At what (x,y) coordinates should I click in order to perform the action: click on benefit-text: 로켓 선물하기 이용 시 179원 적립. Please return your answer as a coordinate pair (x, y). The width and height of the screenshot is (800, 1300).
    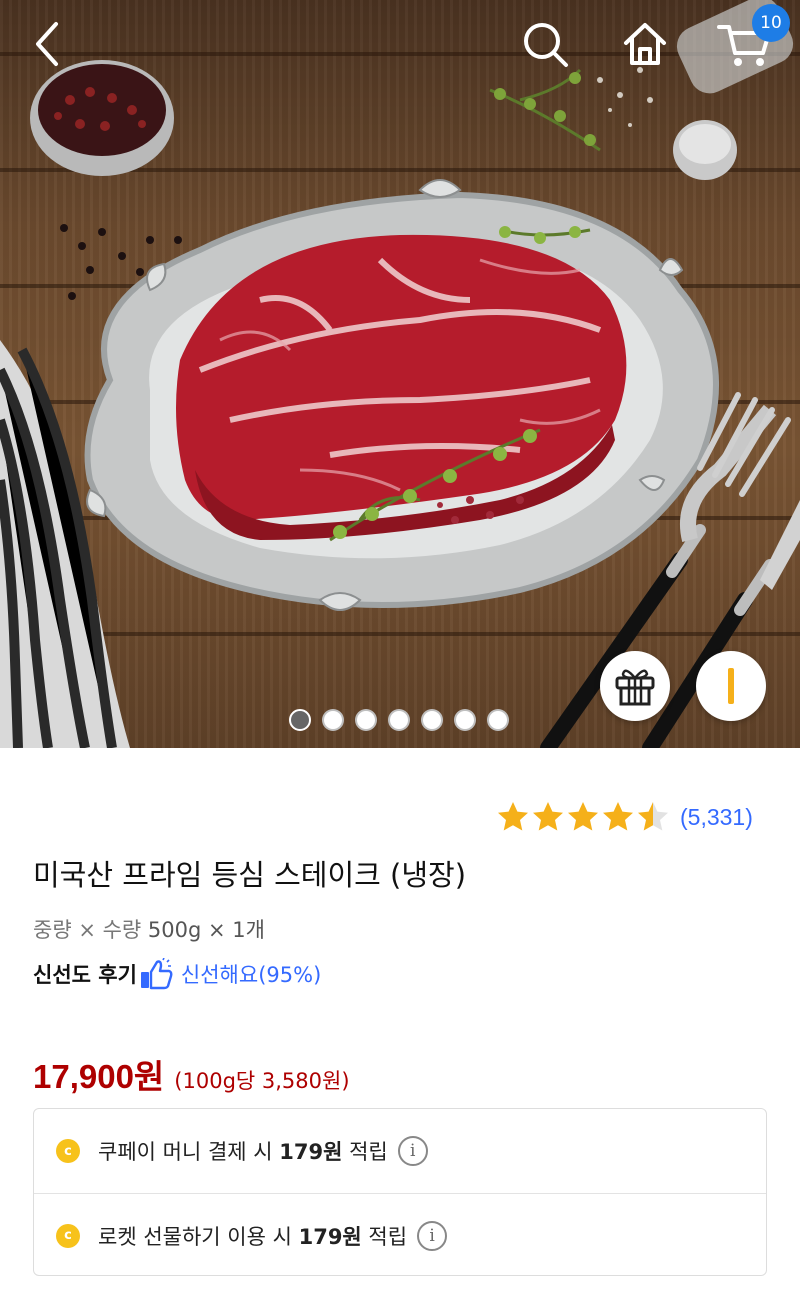
    Looking at the image, I should click on (253, 1236).